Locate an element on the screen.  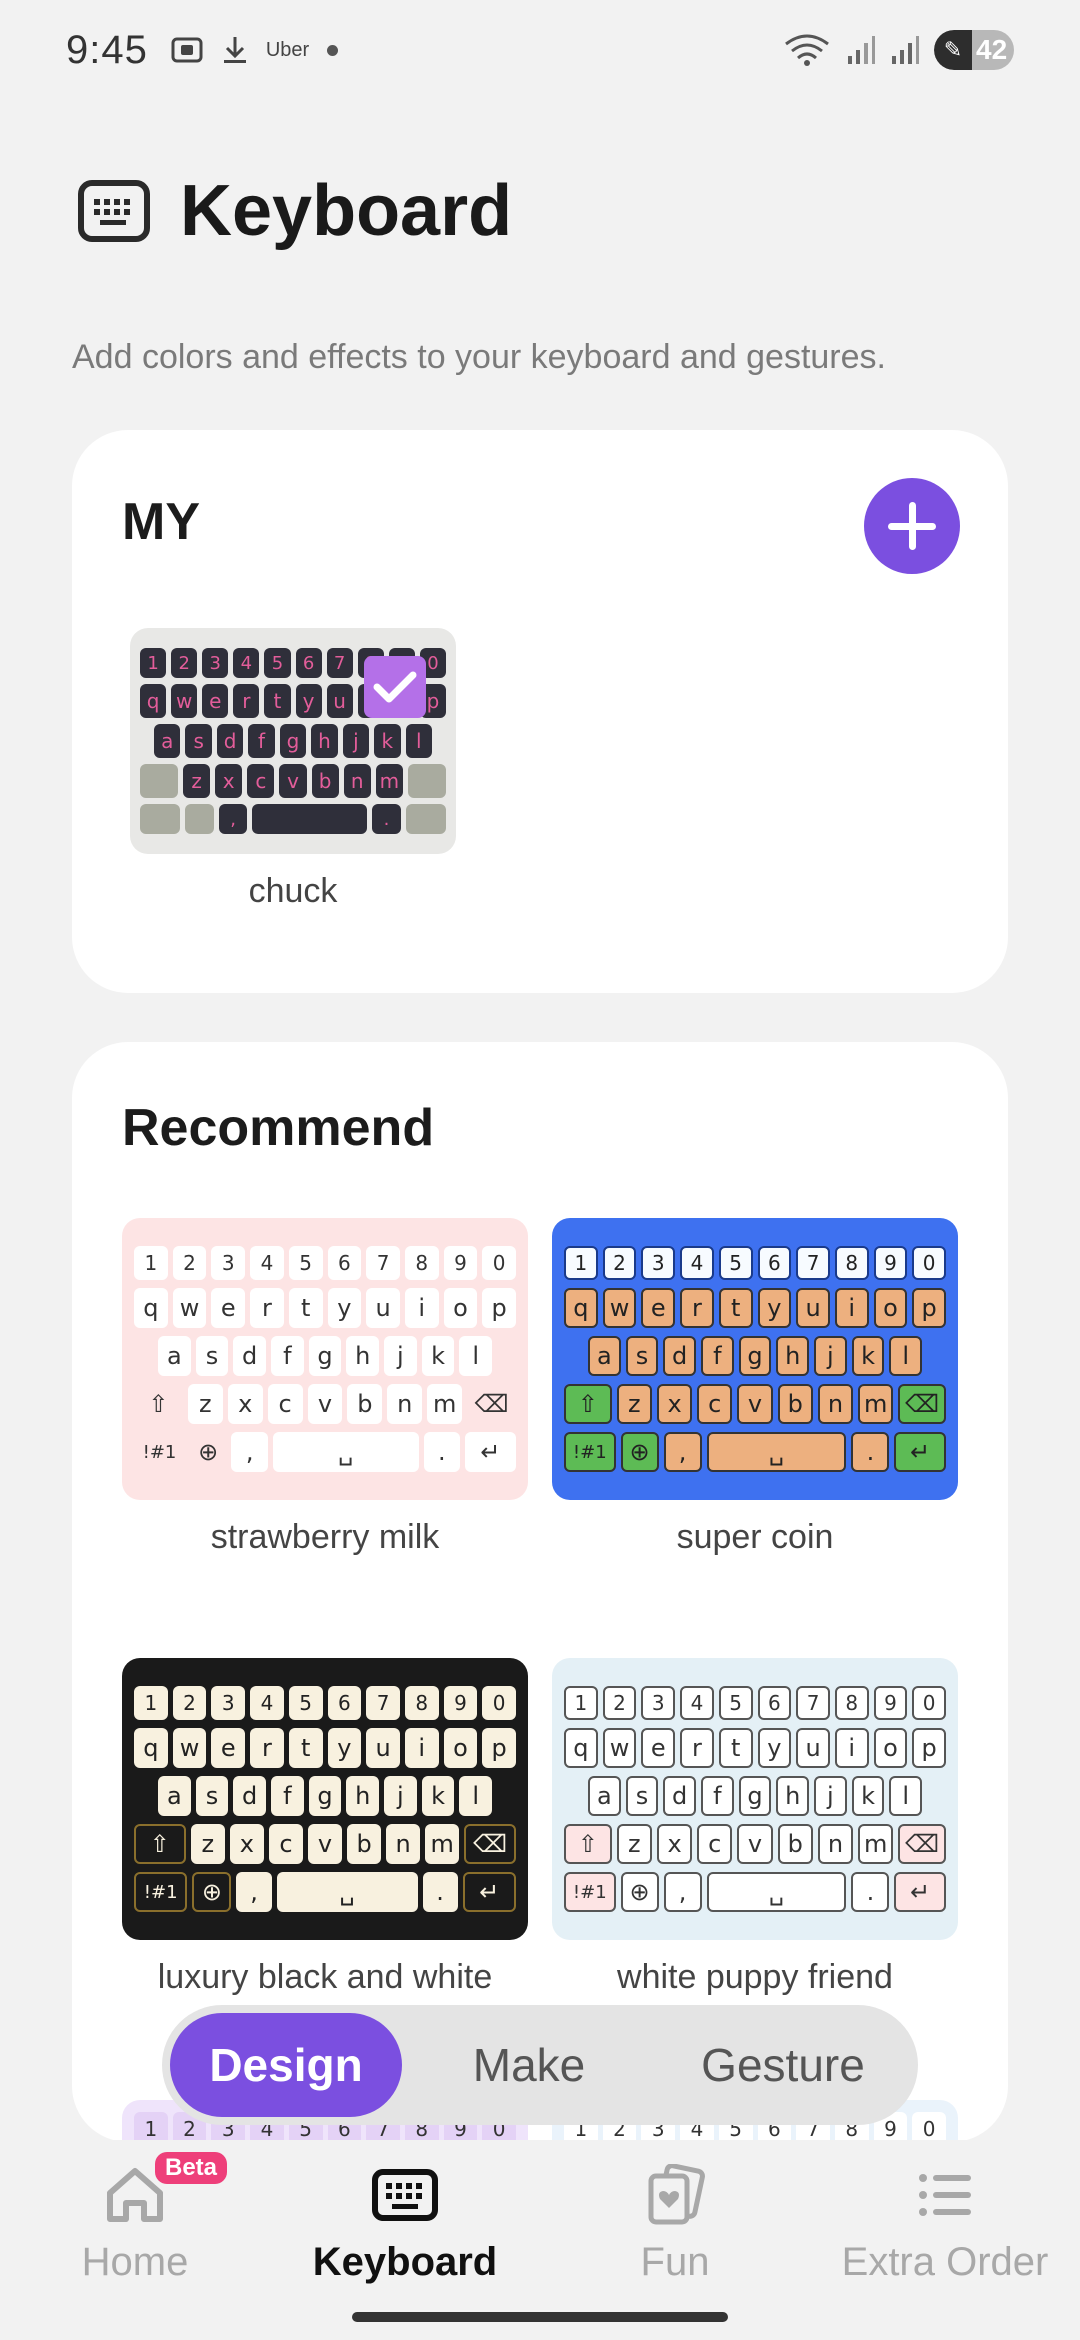
nav-item-keyboard: Keyboard is located at coordinates (405, 2240).